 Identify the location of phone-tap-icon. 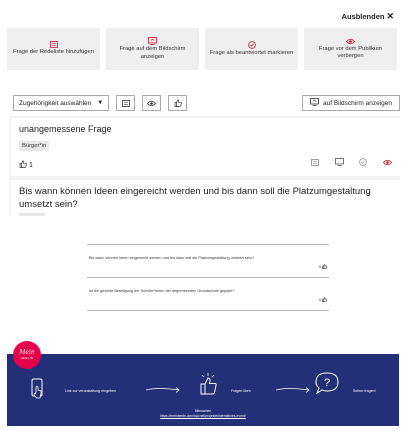
(37, 388).